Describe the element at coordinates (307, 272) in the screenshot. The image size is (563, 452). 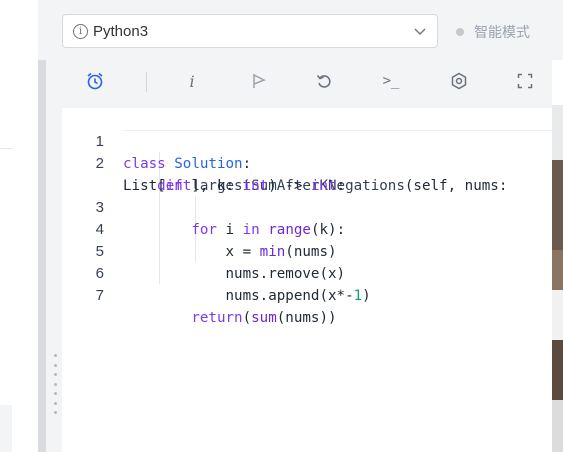
I see `code-line: 6 nums.append(x*-1)` at that location.